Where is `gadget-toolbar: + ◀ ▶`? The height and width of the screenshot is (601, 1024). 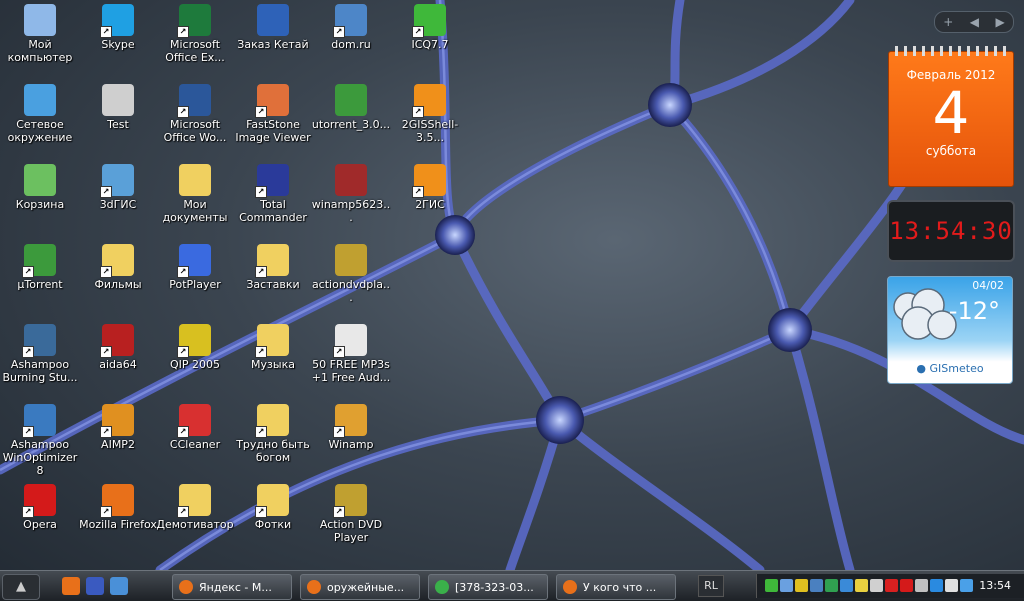 gadget-toolbar: + ◀ ▶ is located at coordinates (974, 22).